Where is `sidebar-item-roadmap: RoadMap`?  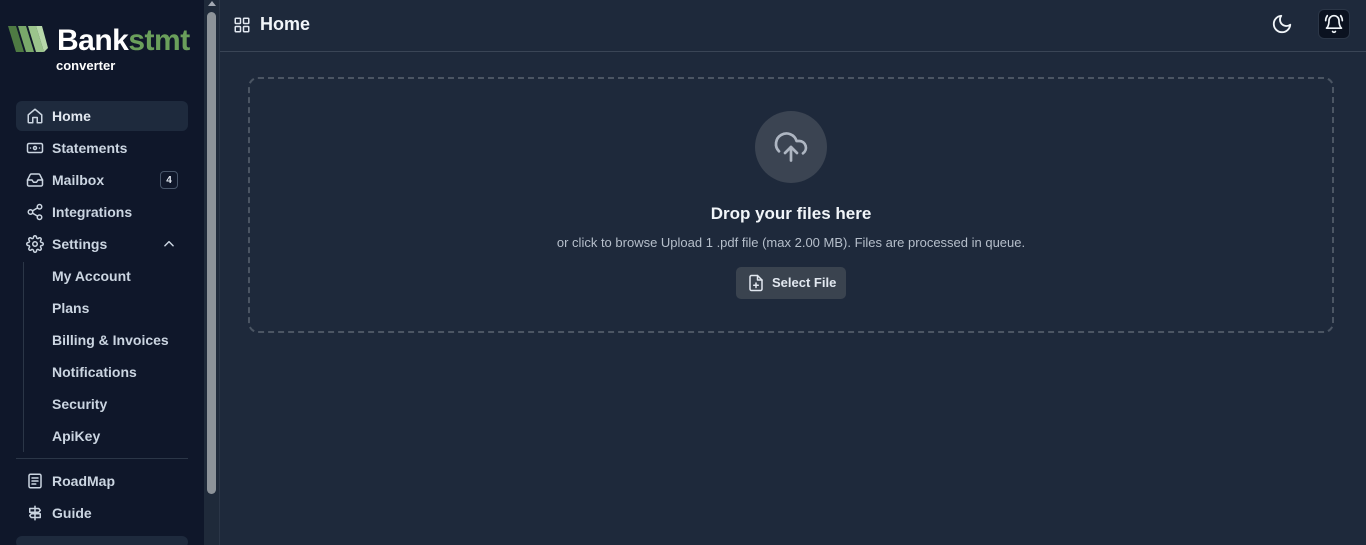
sidebar-item-roadmap: RoadMap is located at coordinates (102, 481).